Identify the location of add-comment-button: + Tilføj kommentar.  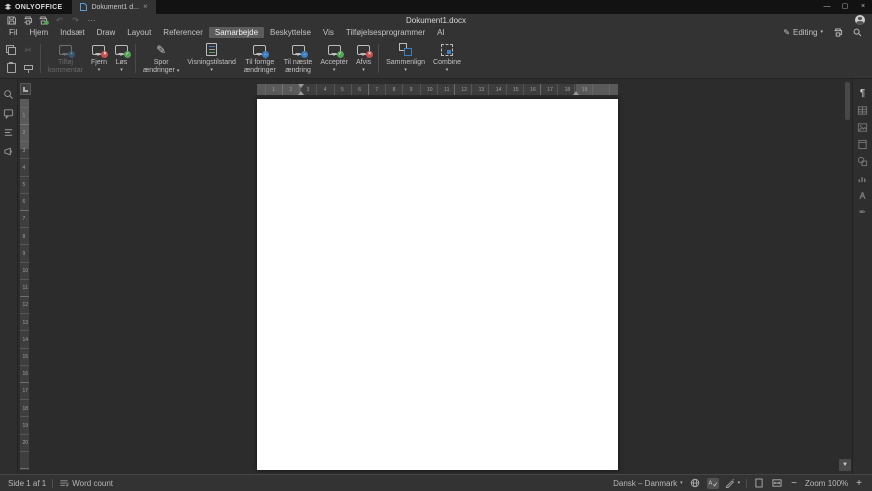
(65, 58).